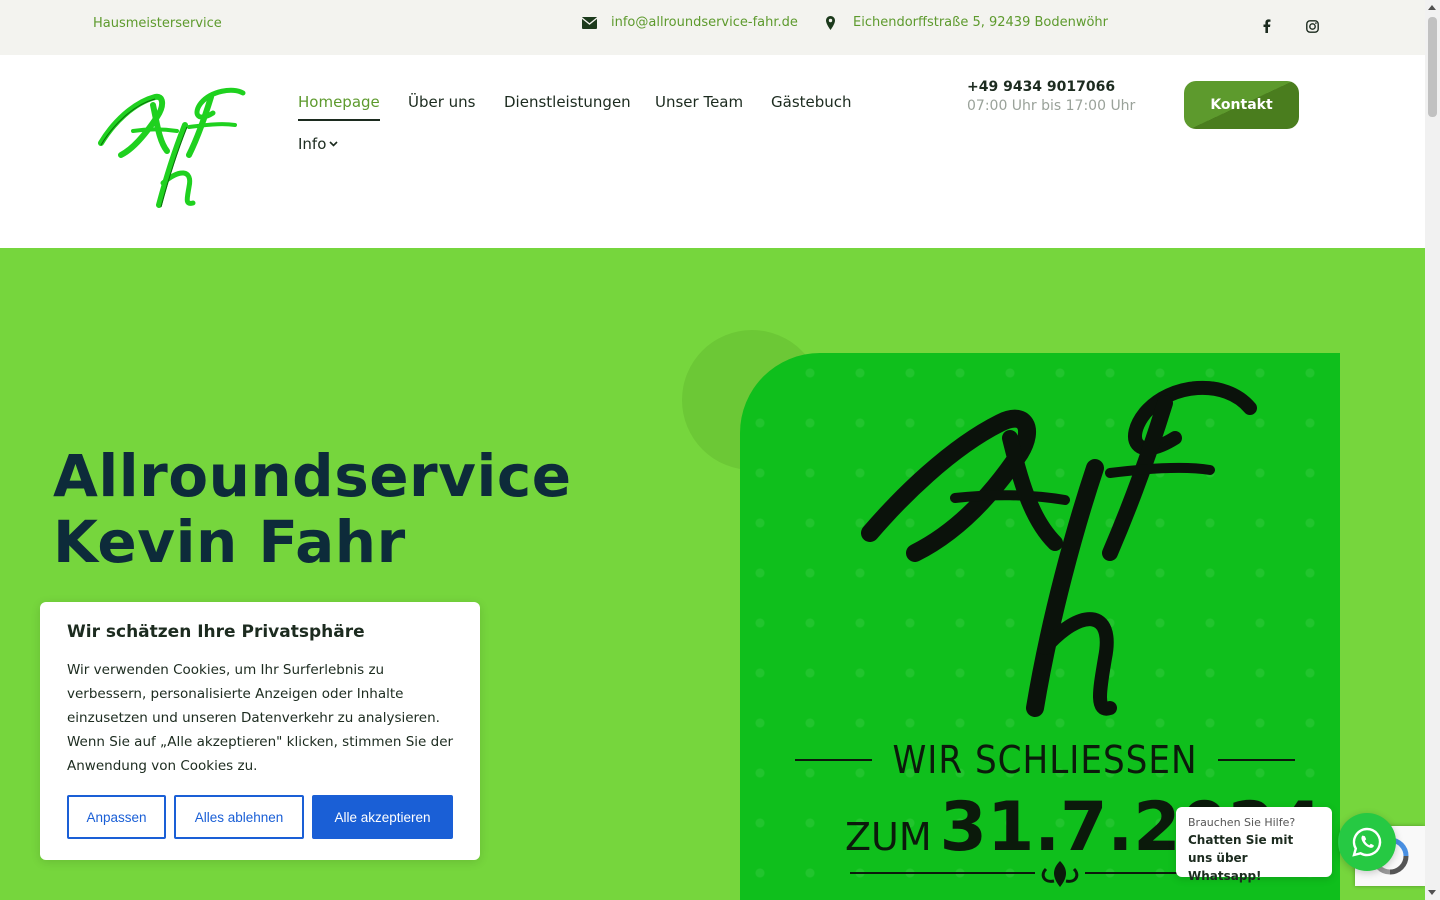 This screenshot has width=1440, height=900. Describe the element at coordinates (382, 817) in the screenshot. I see `cookie-accept-button: Alle akzeptieren` at that location.